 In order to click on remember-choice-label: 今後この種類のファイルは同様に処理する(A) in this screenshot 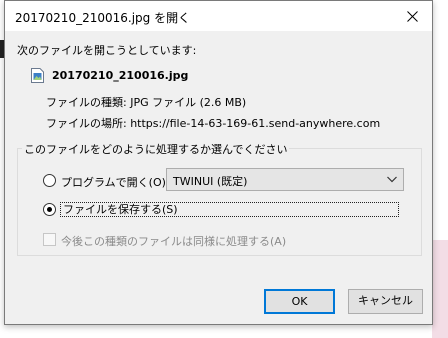, I will do `click(174, 241)`.